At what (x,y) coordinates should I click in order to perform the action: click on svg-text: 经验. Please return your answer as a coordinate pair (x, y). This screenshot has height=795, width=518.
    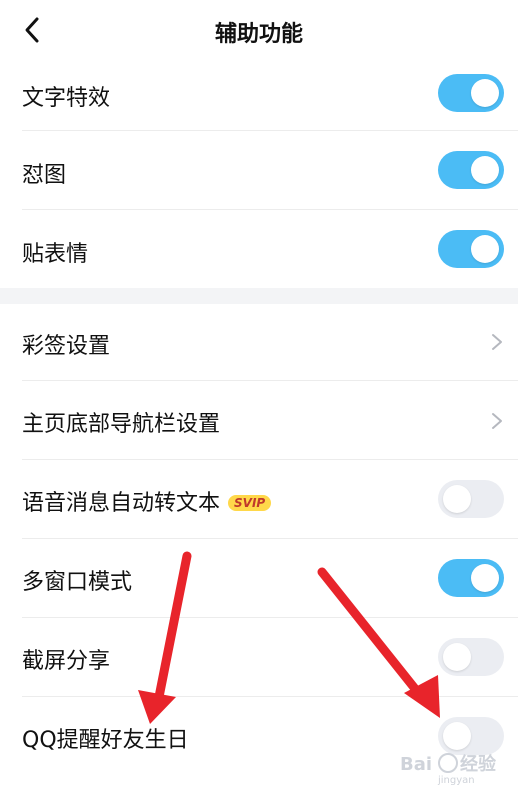
    Looking at the image, I should click on (478, 764).